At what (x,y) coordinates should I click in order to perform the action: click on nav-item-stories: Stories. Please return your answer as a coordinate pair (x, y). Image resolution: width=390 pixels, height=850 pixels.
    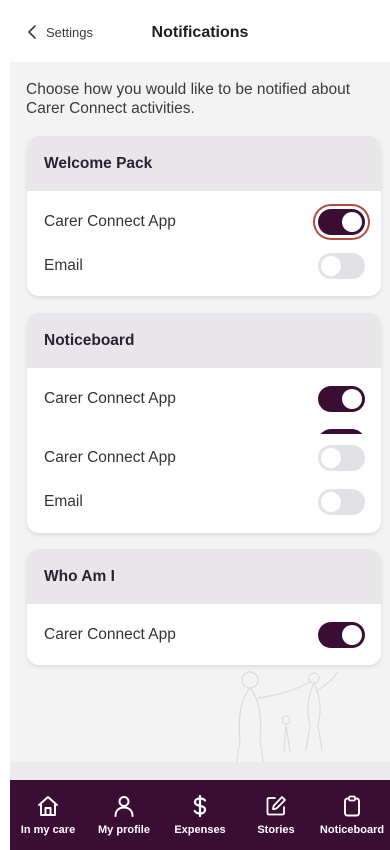
    Looking at the image, I should click on (276, 815).